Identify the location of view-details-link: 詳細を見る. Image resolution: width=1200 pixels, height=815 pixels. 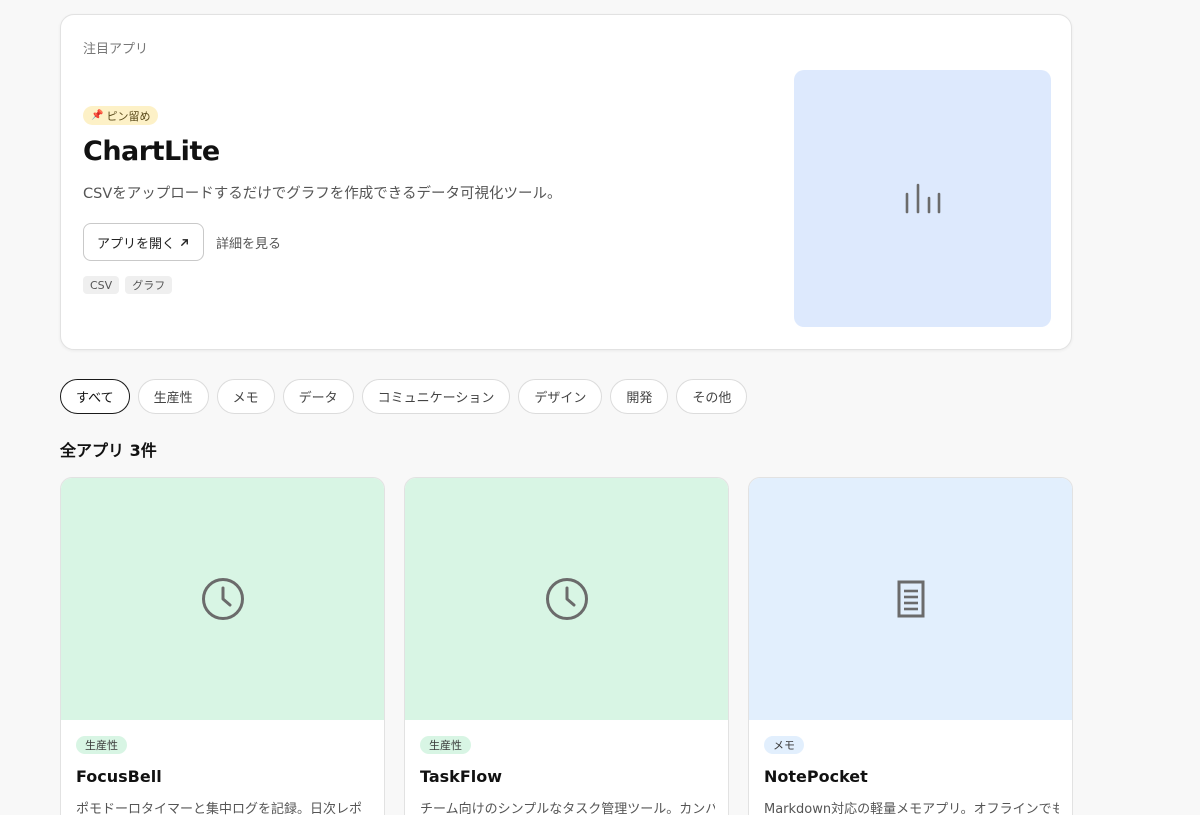
(248, 242).